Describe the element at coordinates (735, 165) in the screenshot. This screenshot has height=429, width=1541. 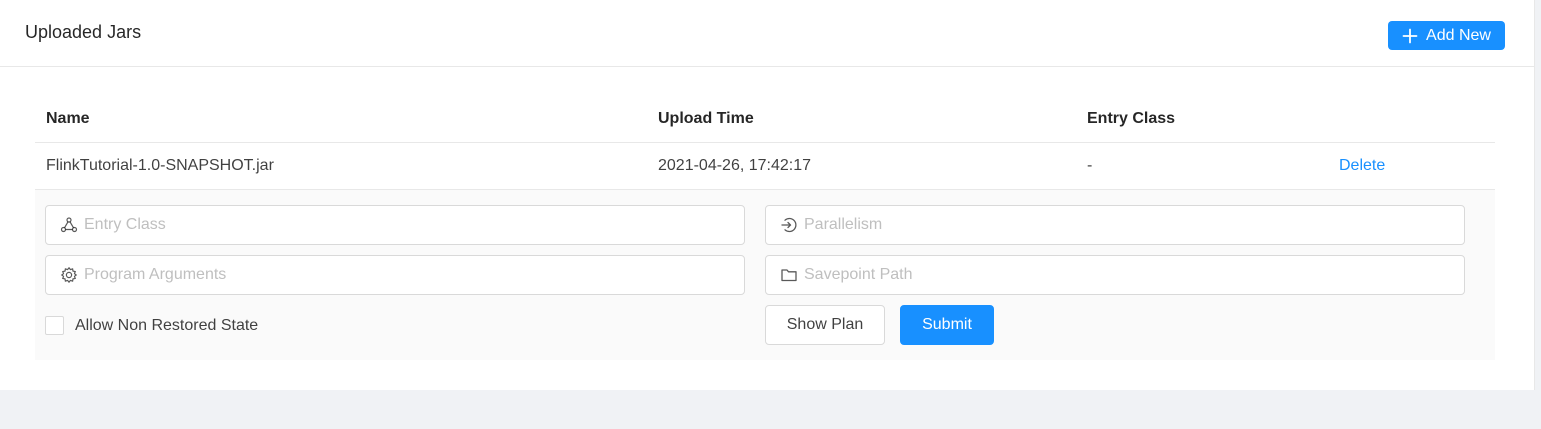
I see `jar-upload-time: 2021-04-26, 17:42:17` at that location.